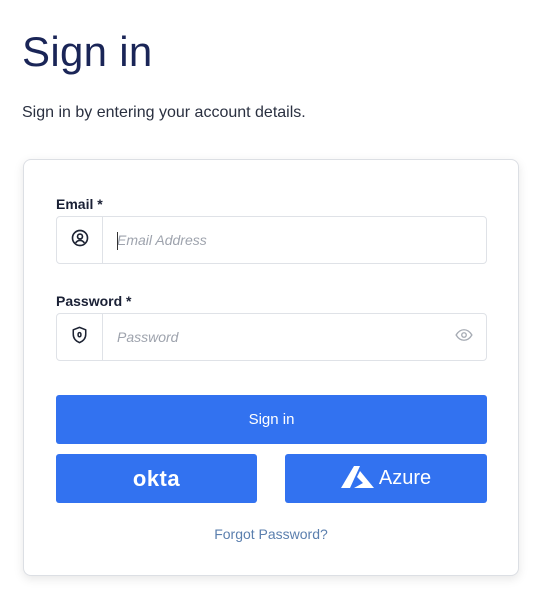 This screenshot has width=553, height=603. I want to click on email-input-group, so click(271, 240).